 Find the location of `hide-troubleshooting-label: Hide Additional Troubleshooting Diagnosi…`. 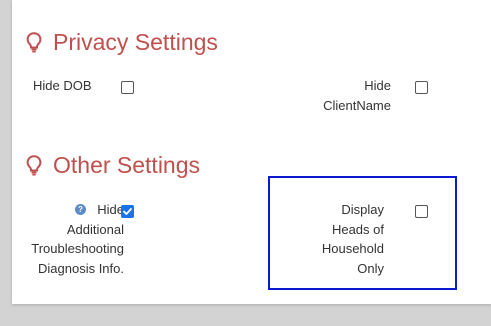

hide-troubleshooting-label: Hide Additional Troubleshooting Diagnosi… is located at coordinates (77, 239).